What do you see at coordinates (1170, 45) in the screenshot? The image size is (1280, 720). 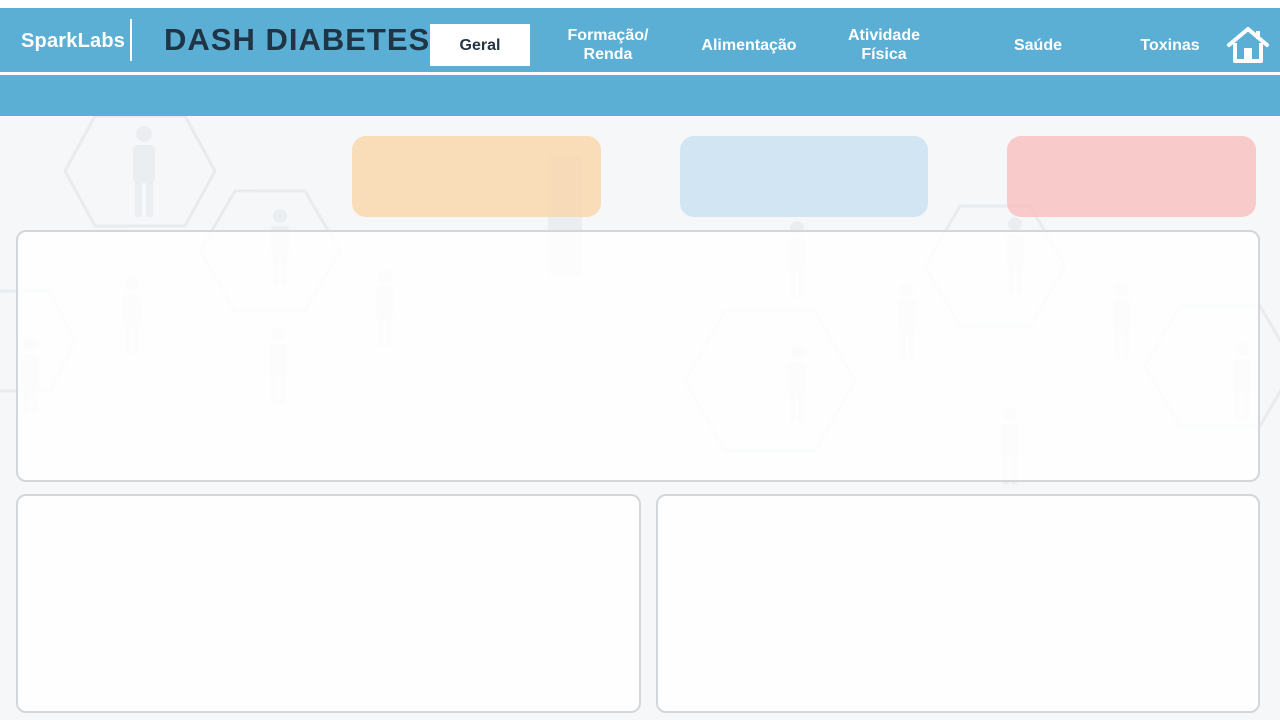 I see `nav-tab-toxinas: Toxinas` at bounding box center [1170, 45].